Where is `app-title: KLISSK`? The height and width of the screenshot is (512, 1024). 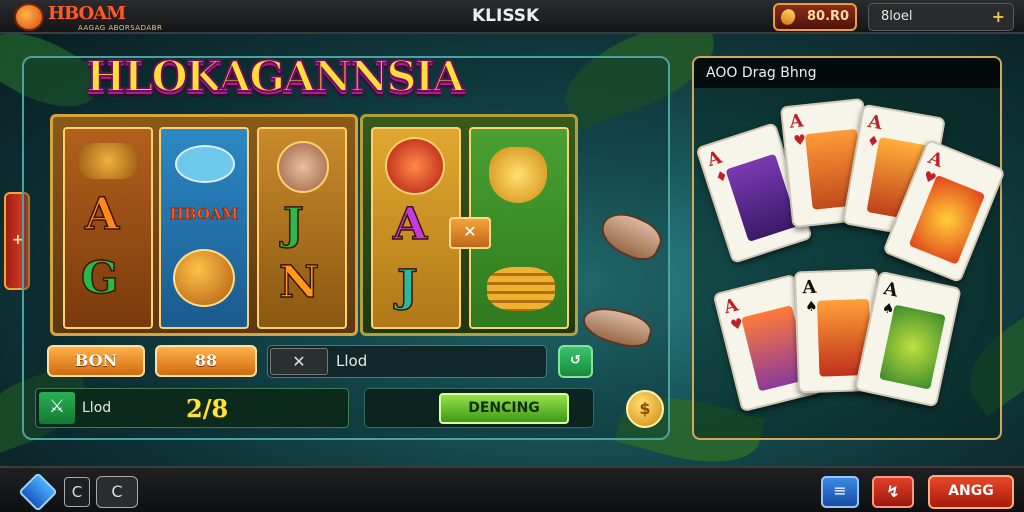 app-title: KLISSK is located at coordinates (506, 16).